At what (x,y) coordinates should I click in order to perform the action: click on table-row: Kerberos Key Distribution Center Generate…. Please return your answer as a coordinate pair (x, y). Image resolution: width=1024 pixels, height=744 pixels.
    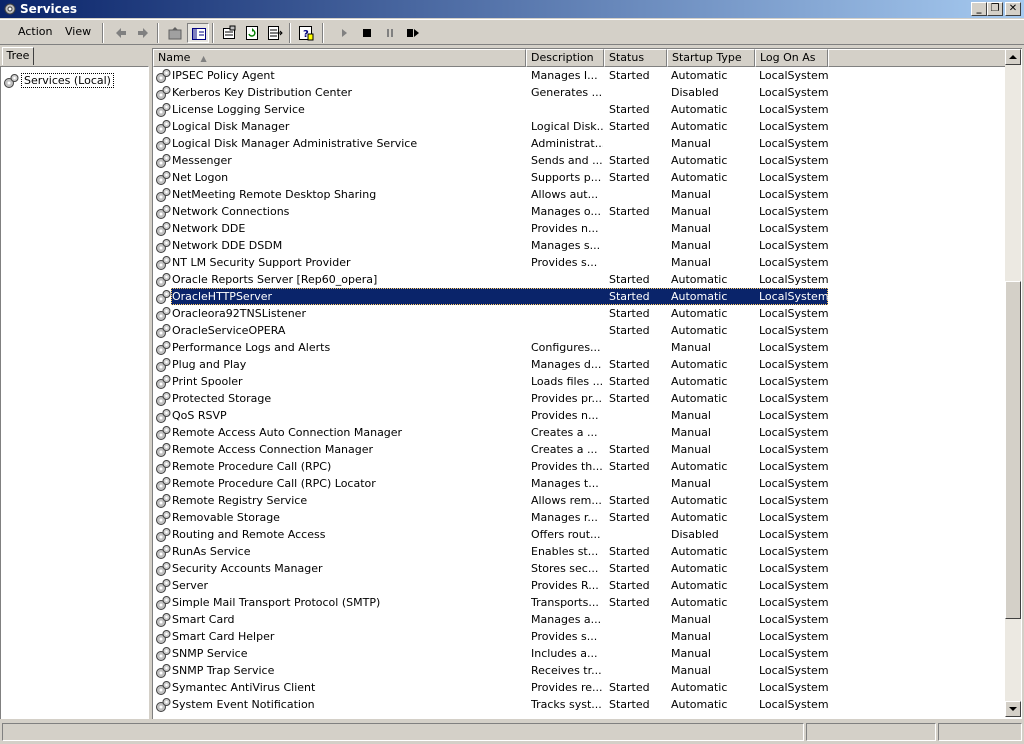
    Looking at the image, I should click on (491, 92).